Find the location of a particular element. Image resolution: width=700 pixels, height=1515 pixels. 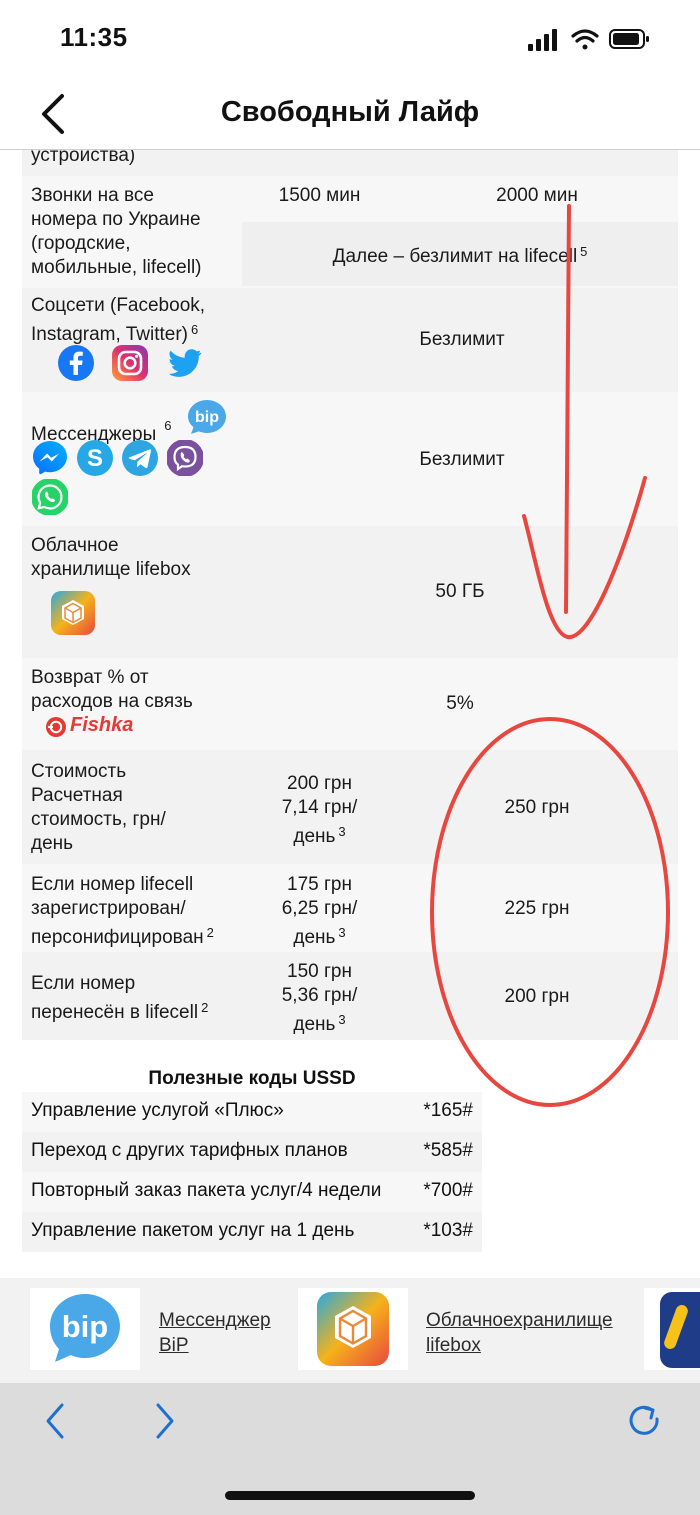

calls-after-text: Далее – безлимит на lifecell 5 is located at coordinates (460, 255).